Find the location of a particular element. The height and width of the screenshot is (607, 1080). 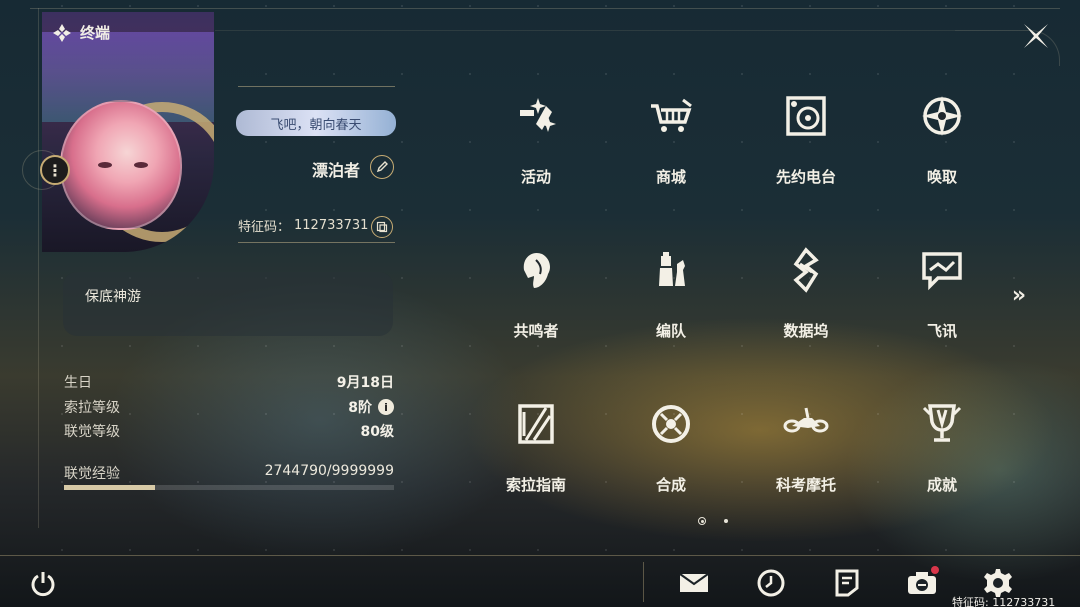

next-page-button: » is located at coordinates (1019, 296).